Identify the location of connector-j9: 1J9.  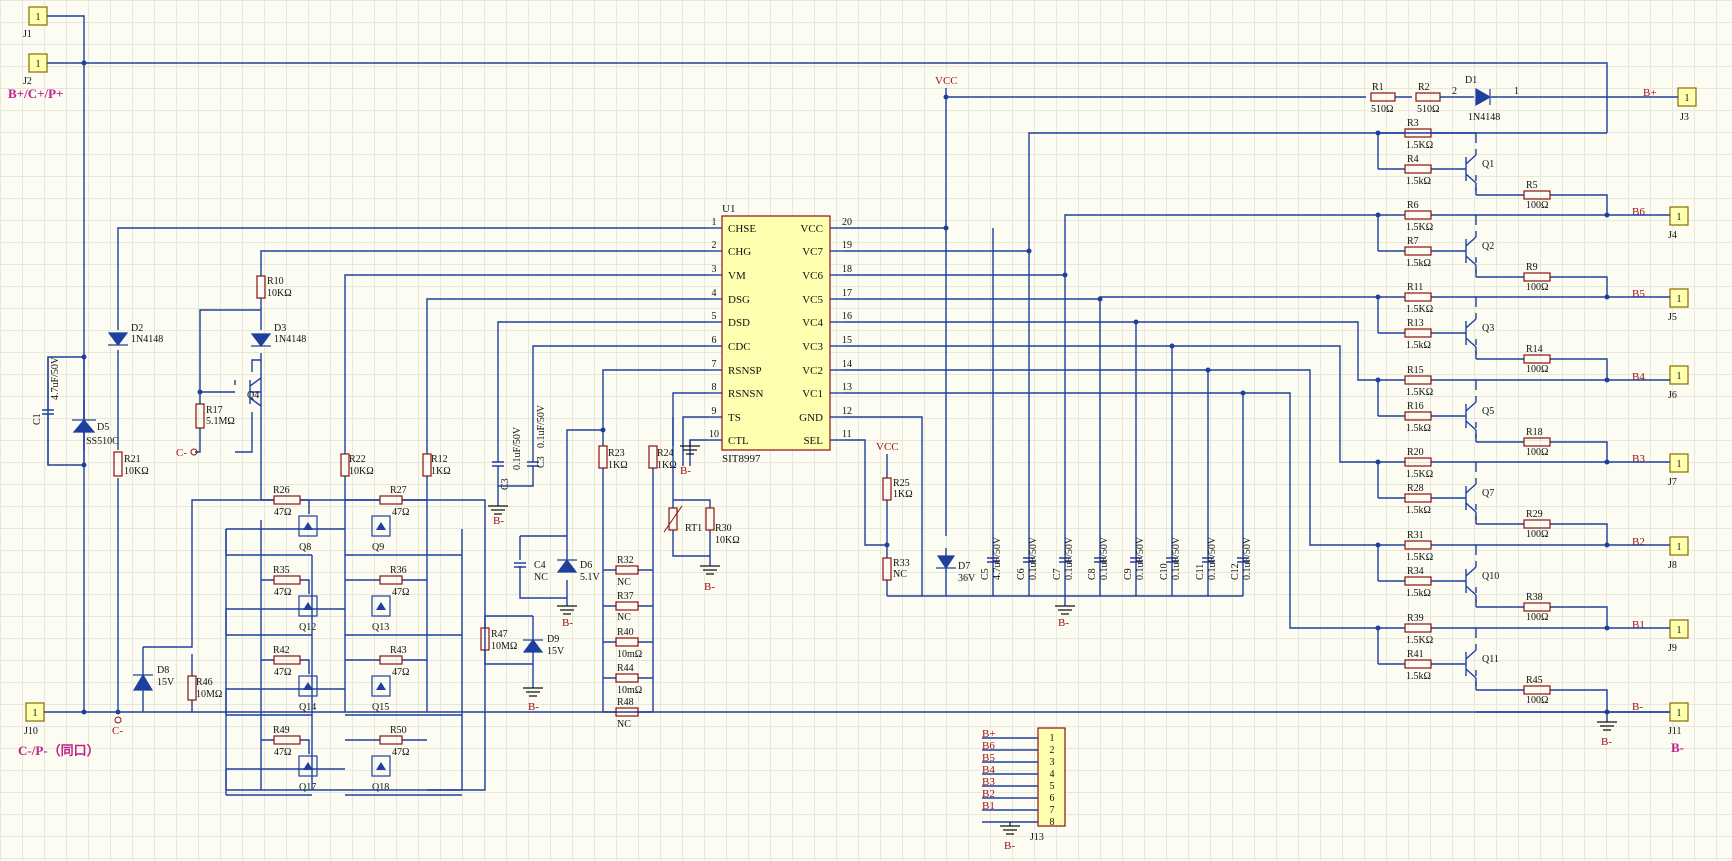
(1678, 636).